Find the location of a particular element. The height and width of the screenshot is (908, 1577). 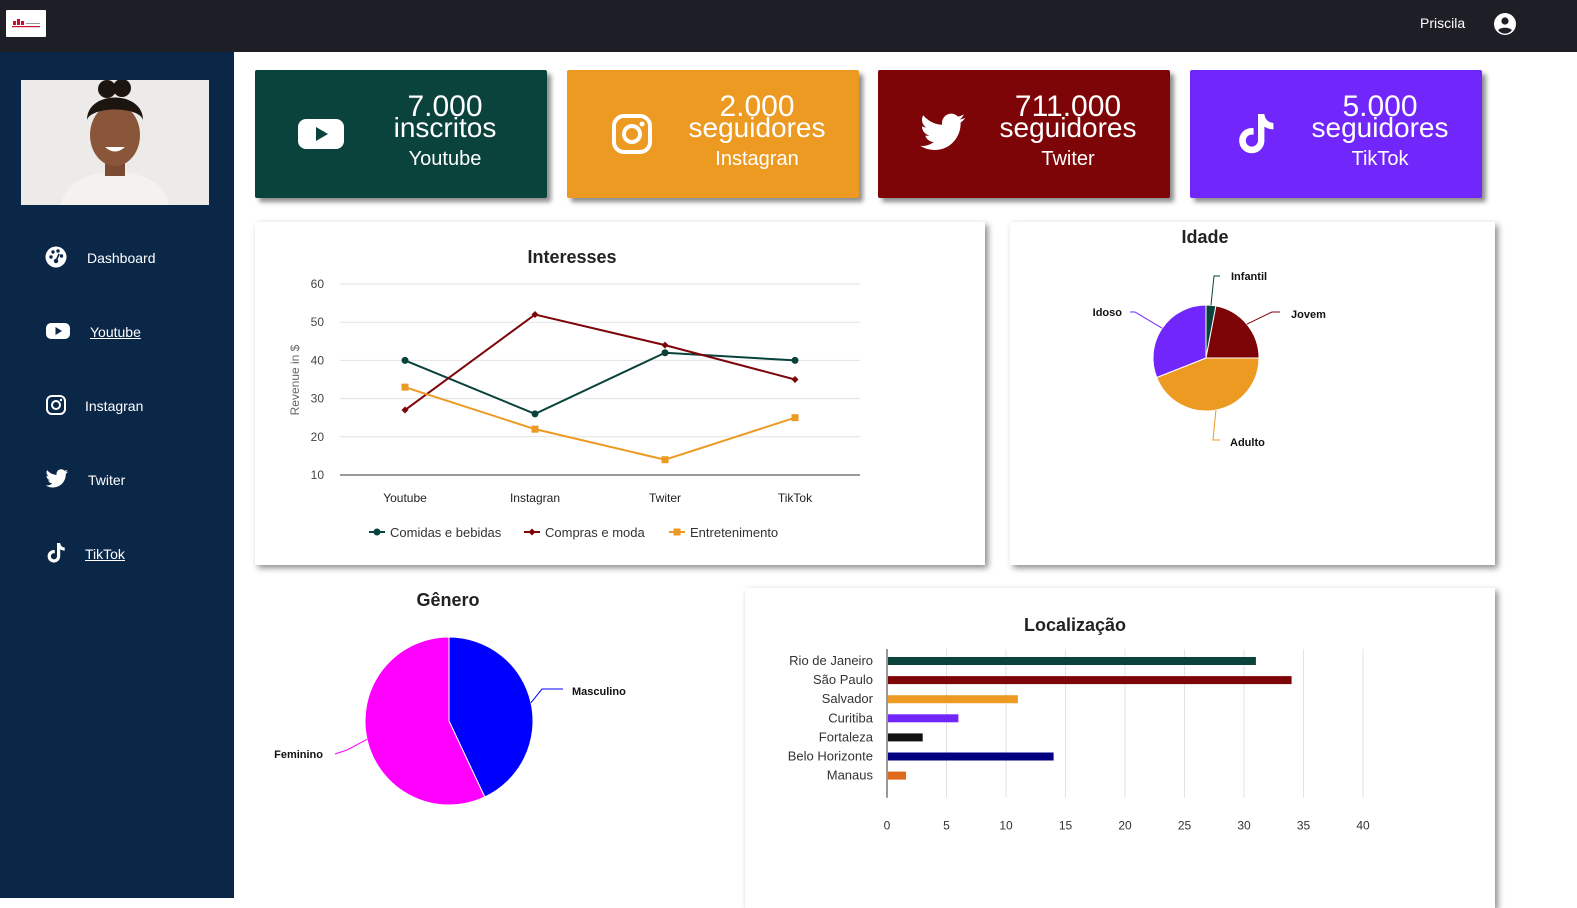

card-twitter: 711.000 seguidores Twiter is located at coordinates (1024, 134).